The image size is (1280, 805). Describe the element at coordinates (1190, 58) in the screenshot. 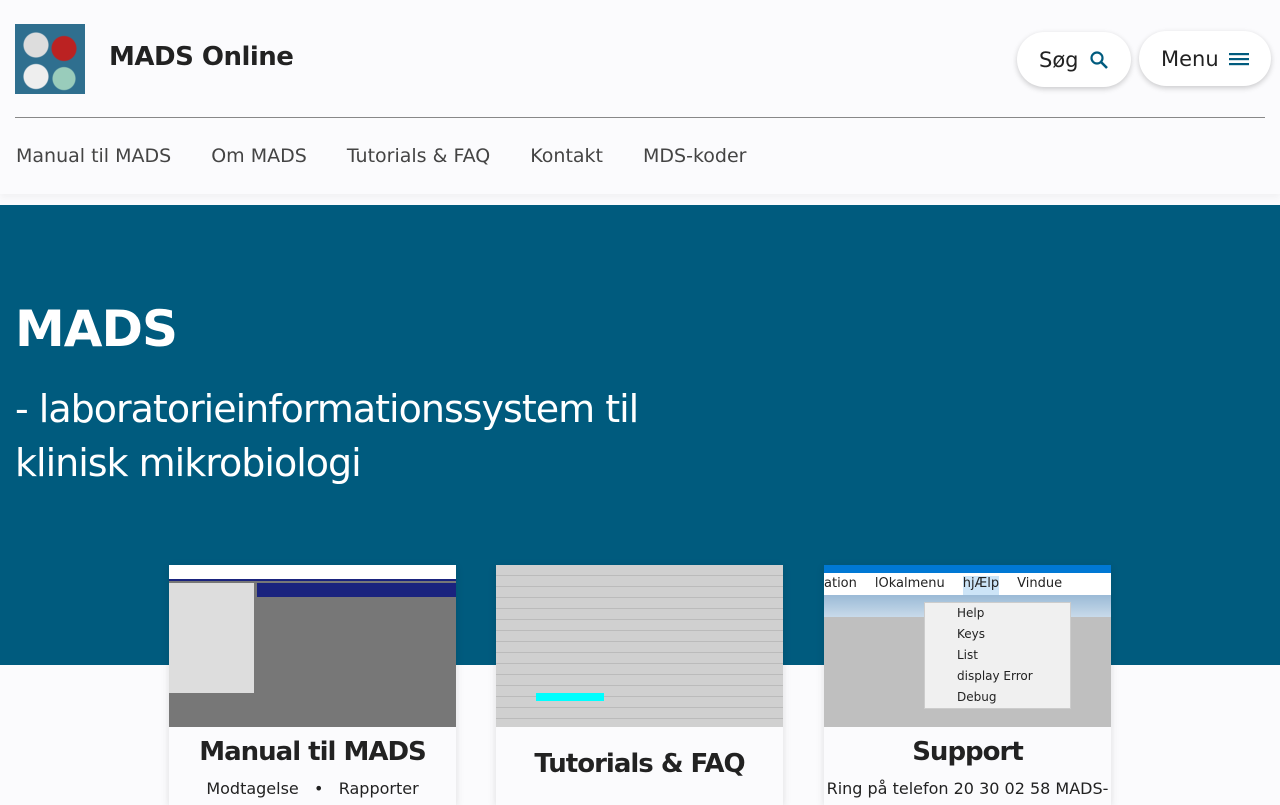

I see `menu-label: Menu` at that location.